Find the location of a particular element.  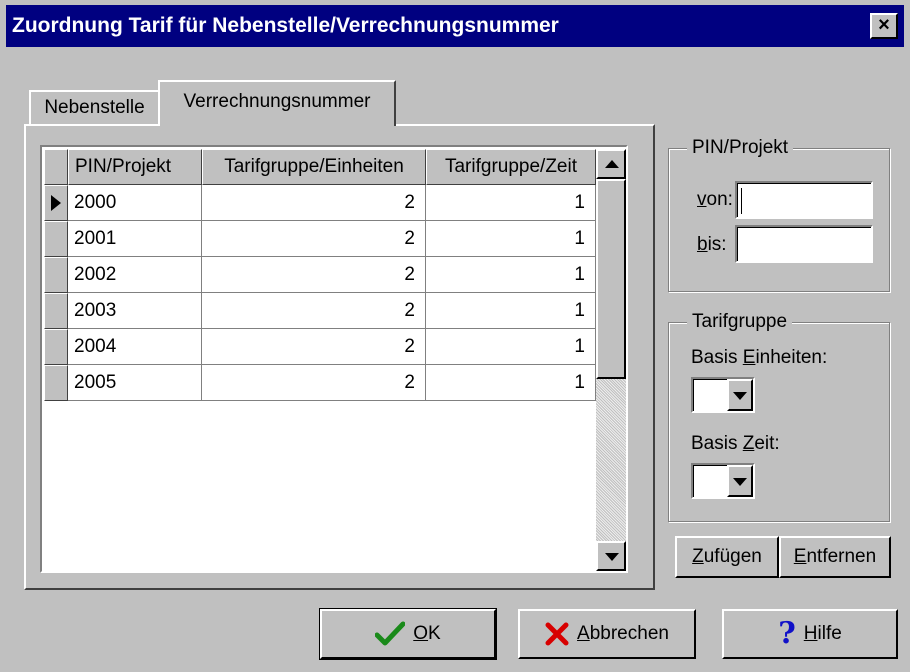

ok-label: OK is located at coordinates (427, 633).